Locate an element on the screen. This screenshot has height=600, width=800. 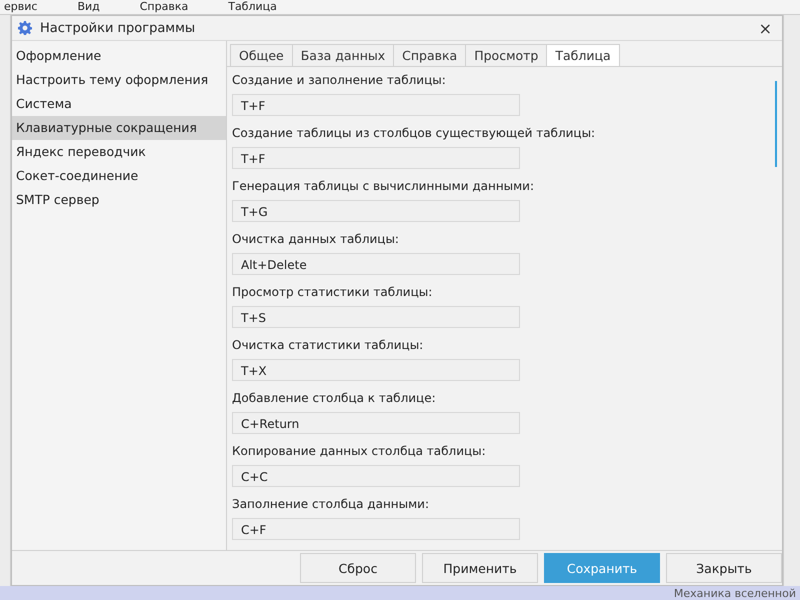
gear-icon is located at coordinates (25, 28).